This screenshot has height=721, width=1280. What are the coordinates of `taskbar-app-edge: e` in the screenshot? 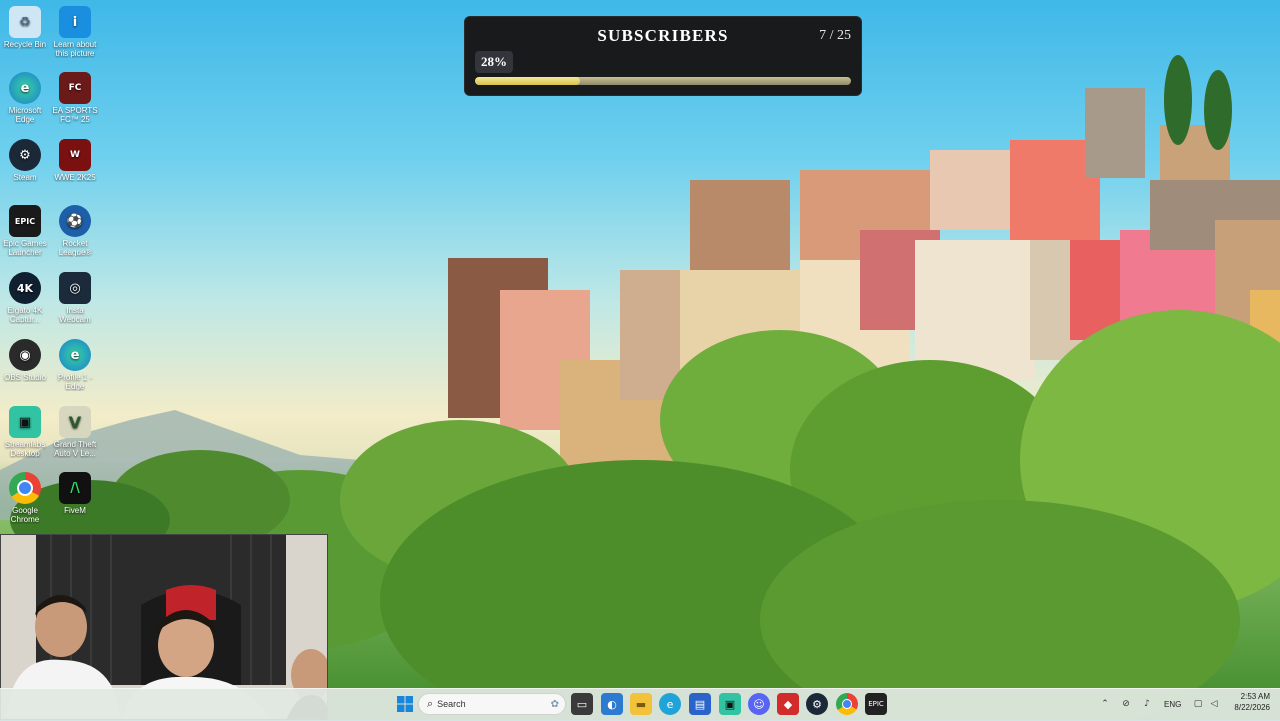 It's located at (670, 704).